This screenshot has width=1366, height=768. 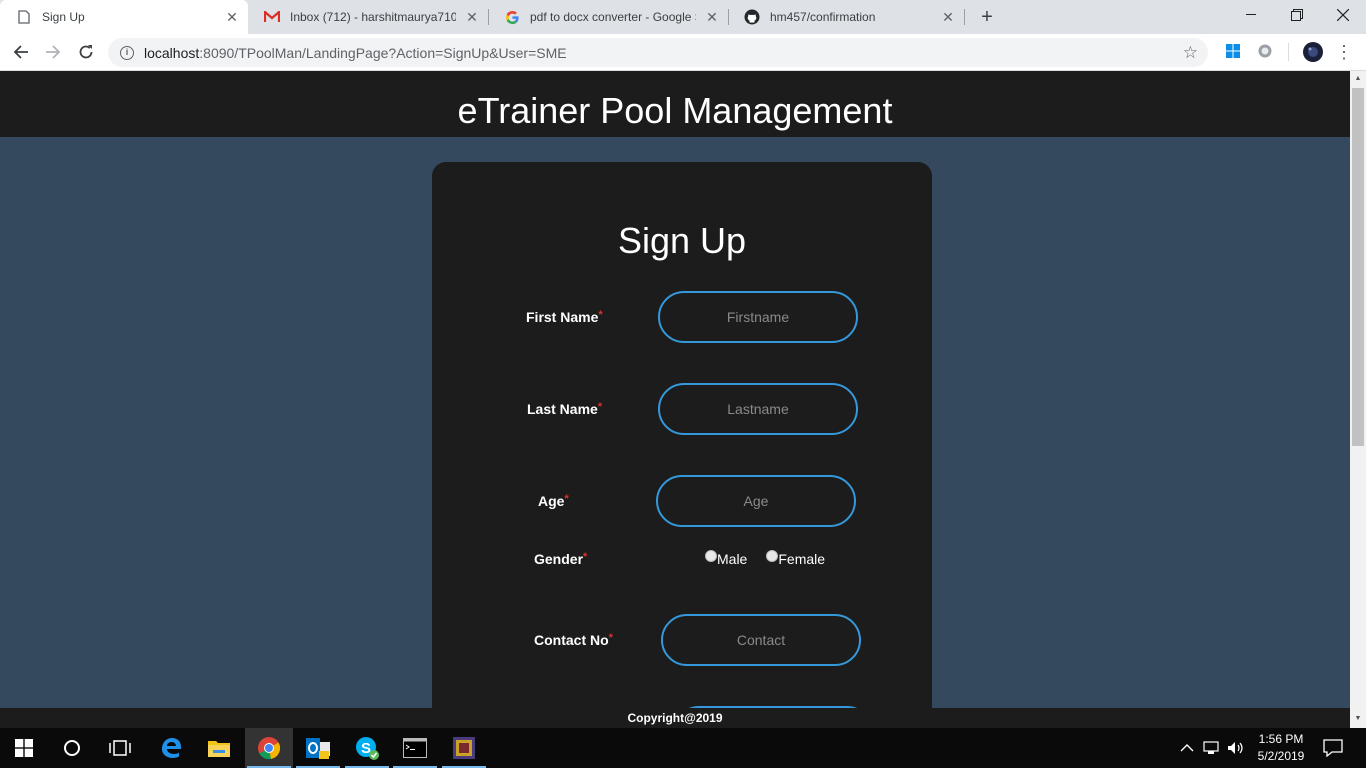 I want to click on command-prompt-icon, so click(x=415, y=748).